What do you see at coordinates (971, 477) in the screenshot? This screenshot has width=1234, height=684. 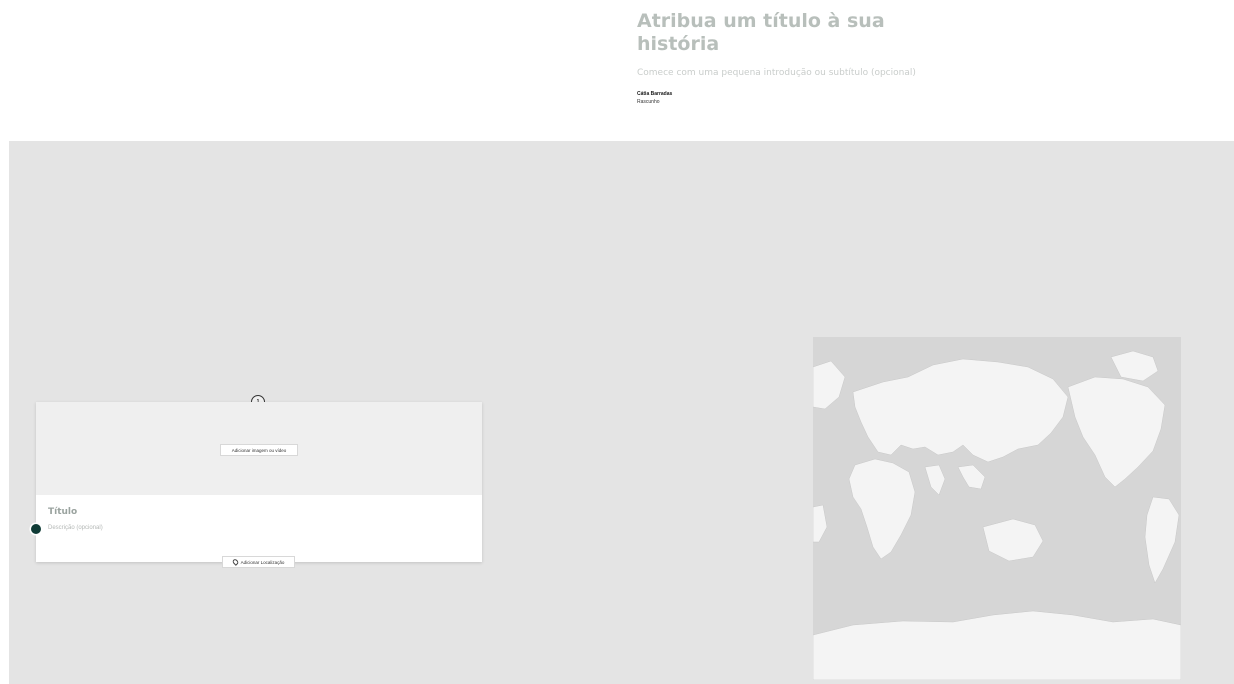 I see `southeast-asia-landmass` at bounding box center [971, 477].